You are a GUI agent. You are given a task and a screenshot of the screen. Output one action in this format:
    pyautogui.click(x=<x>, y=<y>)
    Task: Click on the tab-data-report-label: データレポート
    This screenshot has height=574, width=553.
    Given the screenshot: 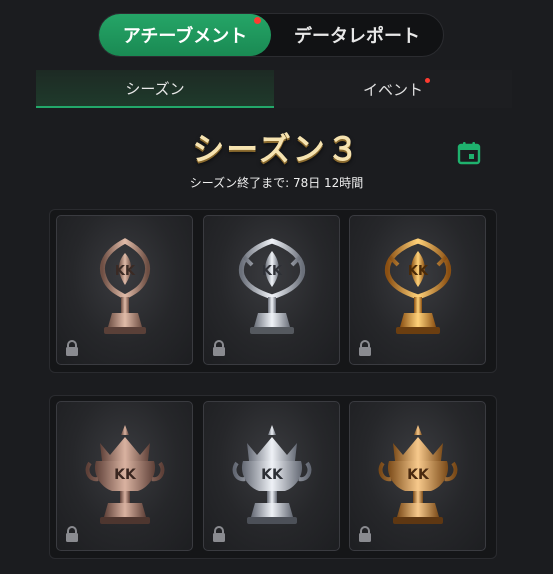 What is the action you would take?
    pyautogui.click(x=357, y=36)
    